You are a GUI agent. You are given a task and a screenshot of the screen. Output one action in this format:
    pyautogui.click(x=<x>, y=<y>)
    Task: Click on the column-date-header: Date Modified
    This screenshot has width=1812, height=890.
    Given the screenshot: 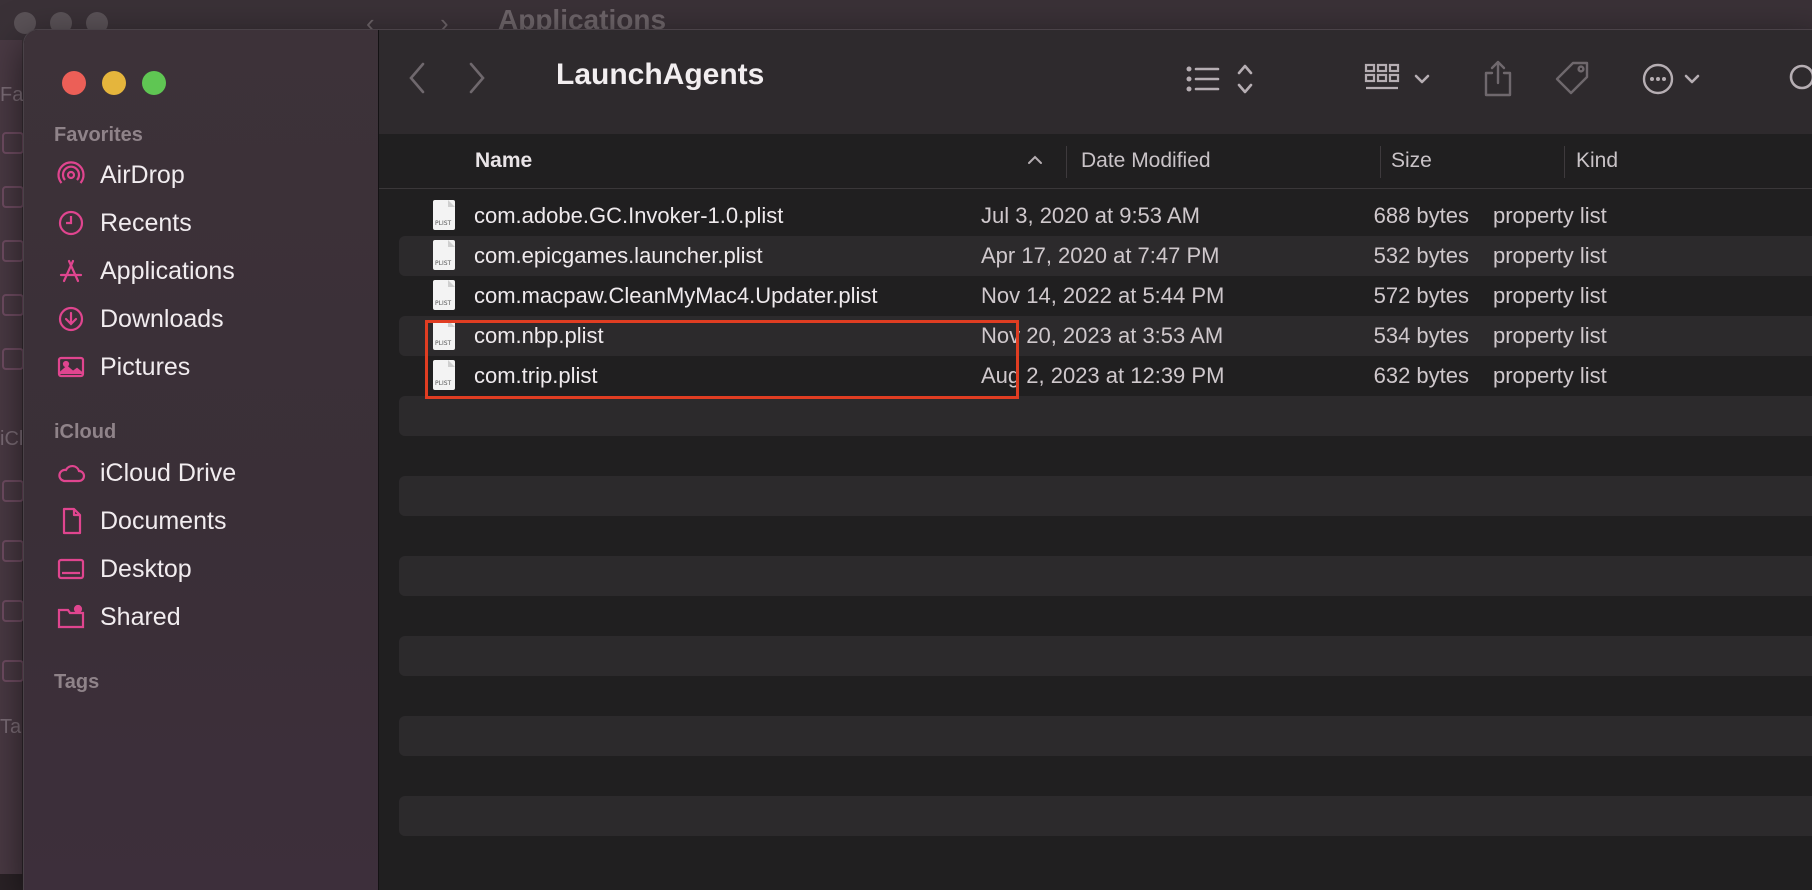 What is the action you would take?
    pyautogui.click(x=1146, y=161)
    